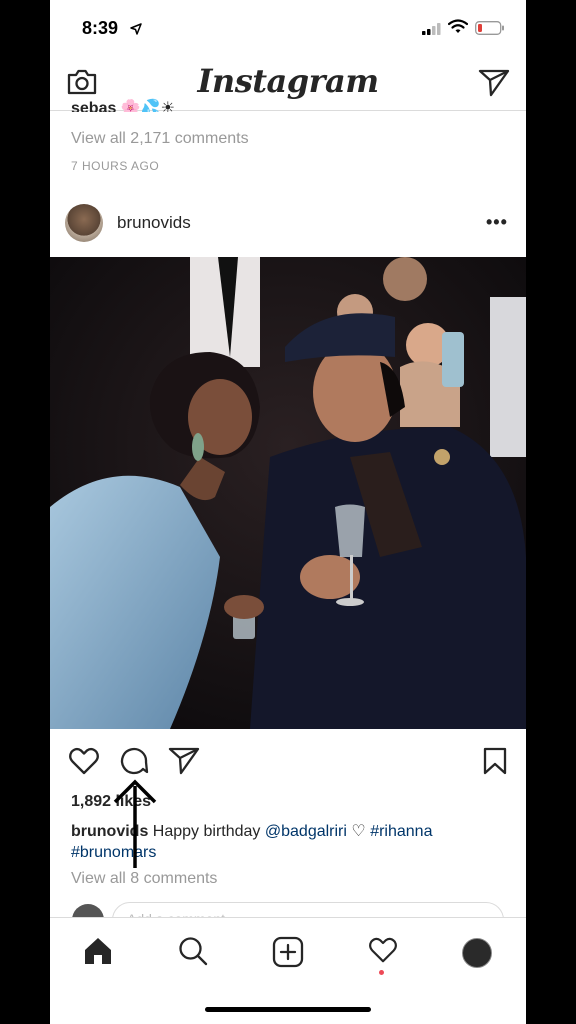  What do you see at coordinates (100, 28) in the screenshot?
I see `status-time: 8:39` at bounding box center [100, 28].